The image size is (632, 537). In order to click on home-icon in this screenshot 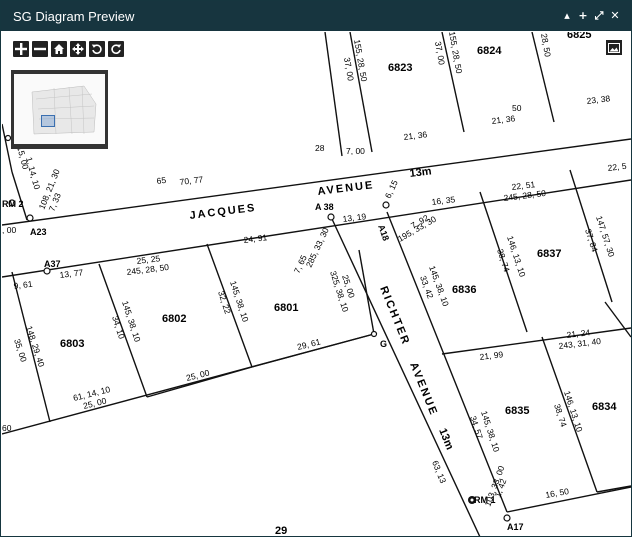, I will do `click(59, 49)`.